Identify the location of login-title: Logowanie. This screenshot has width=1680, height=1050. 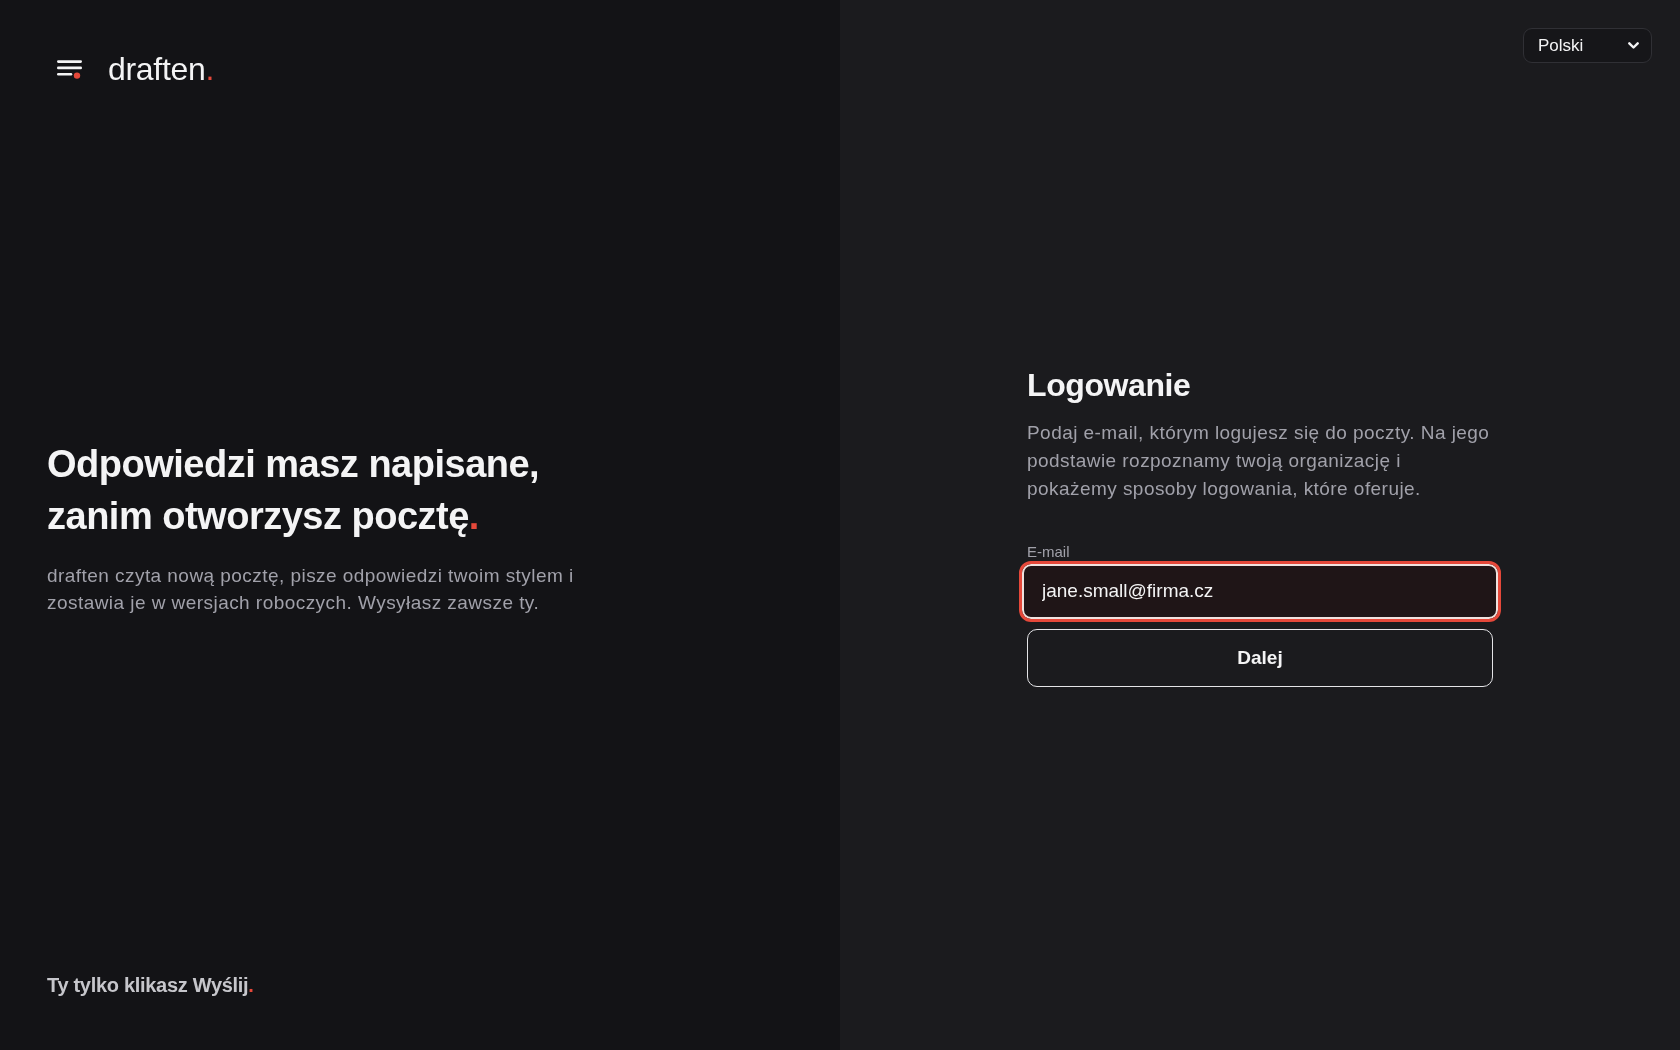
(1109, 385).